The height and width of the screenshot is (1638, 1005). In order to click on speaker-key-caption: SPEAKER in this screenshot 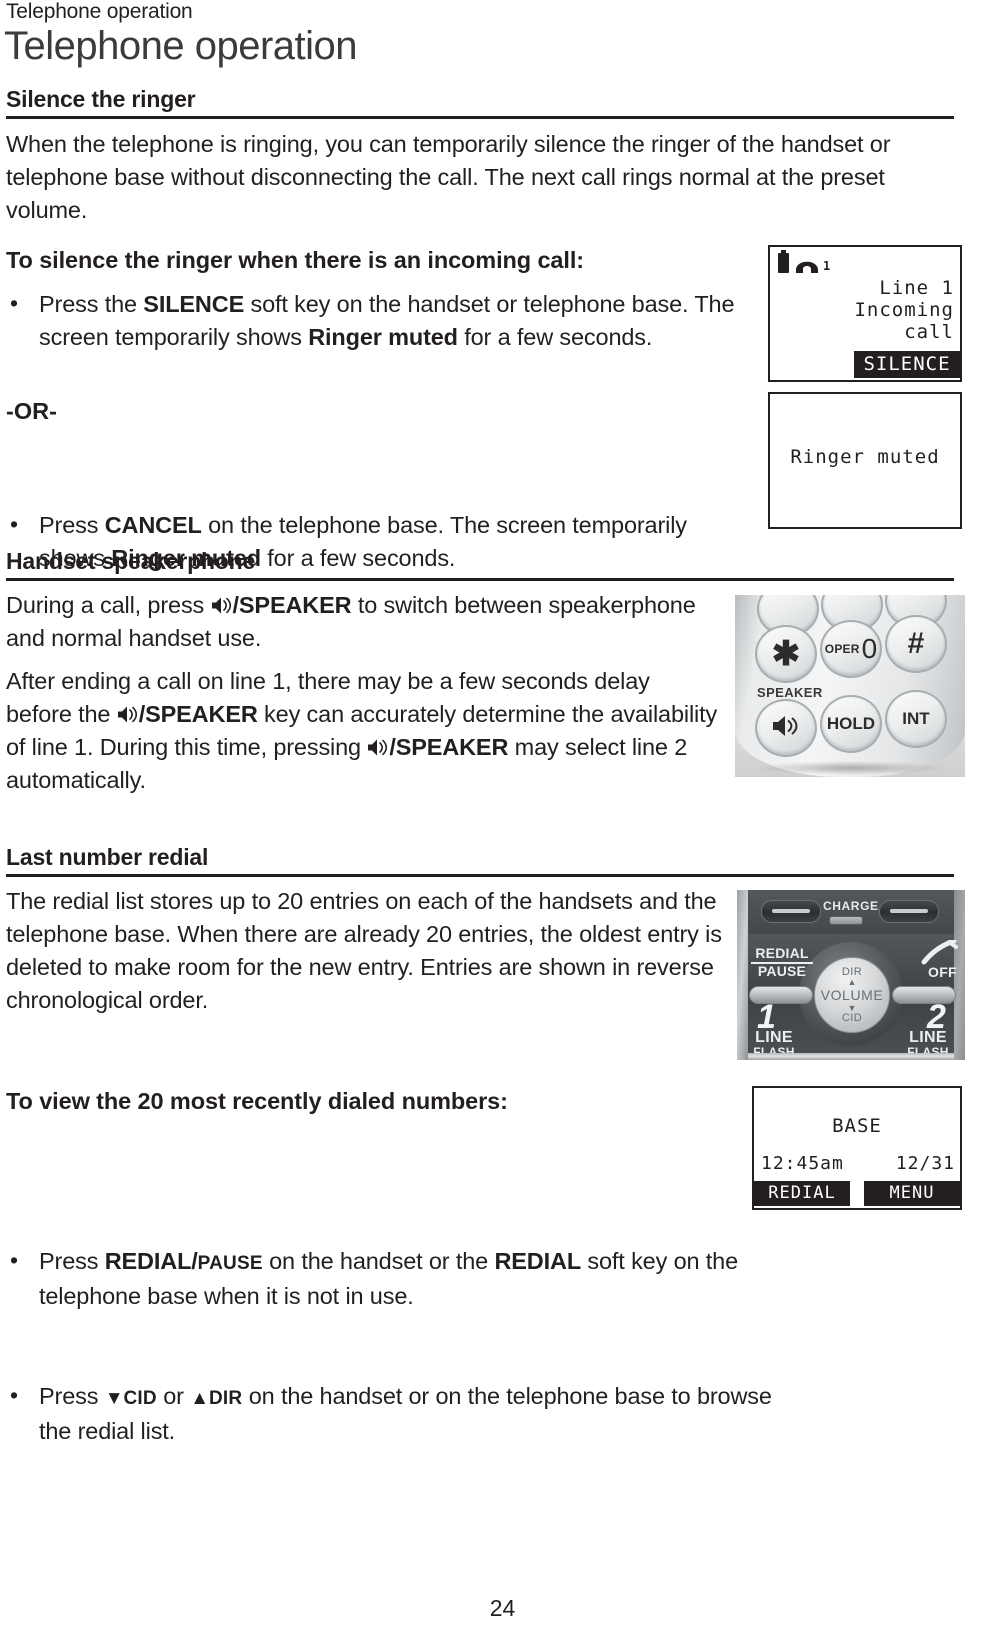, I will do `click(790, 692)`.